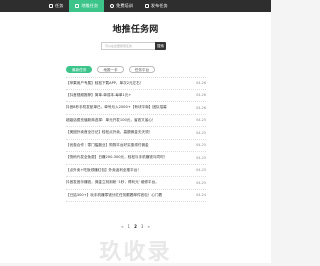 The width and height of the screenshot is (320, 266). I want to click on list-item: 【已结300+】玩手机赚零钱分红任务跟着邮件钱包！心门看 04-24, so click(136, 196).